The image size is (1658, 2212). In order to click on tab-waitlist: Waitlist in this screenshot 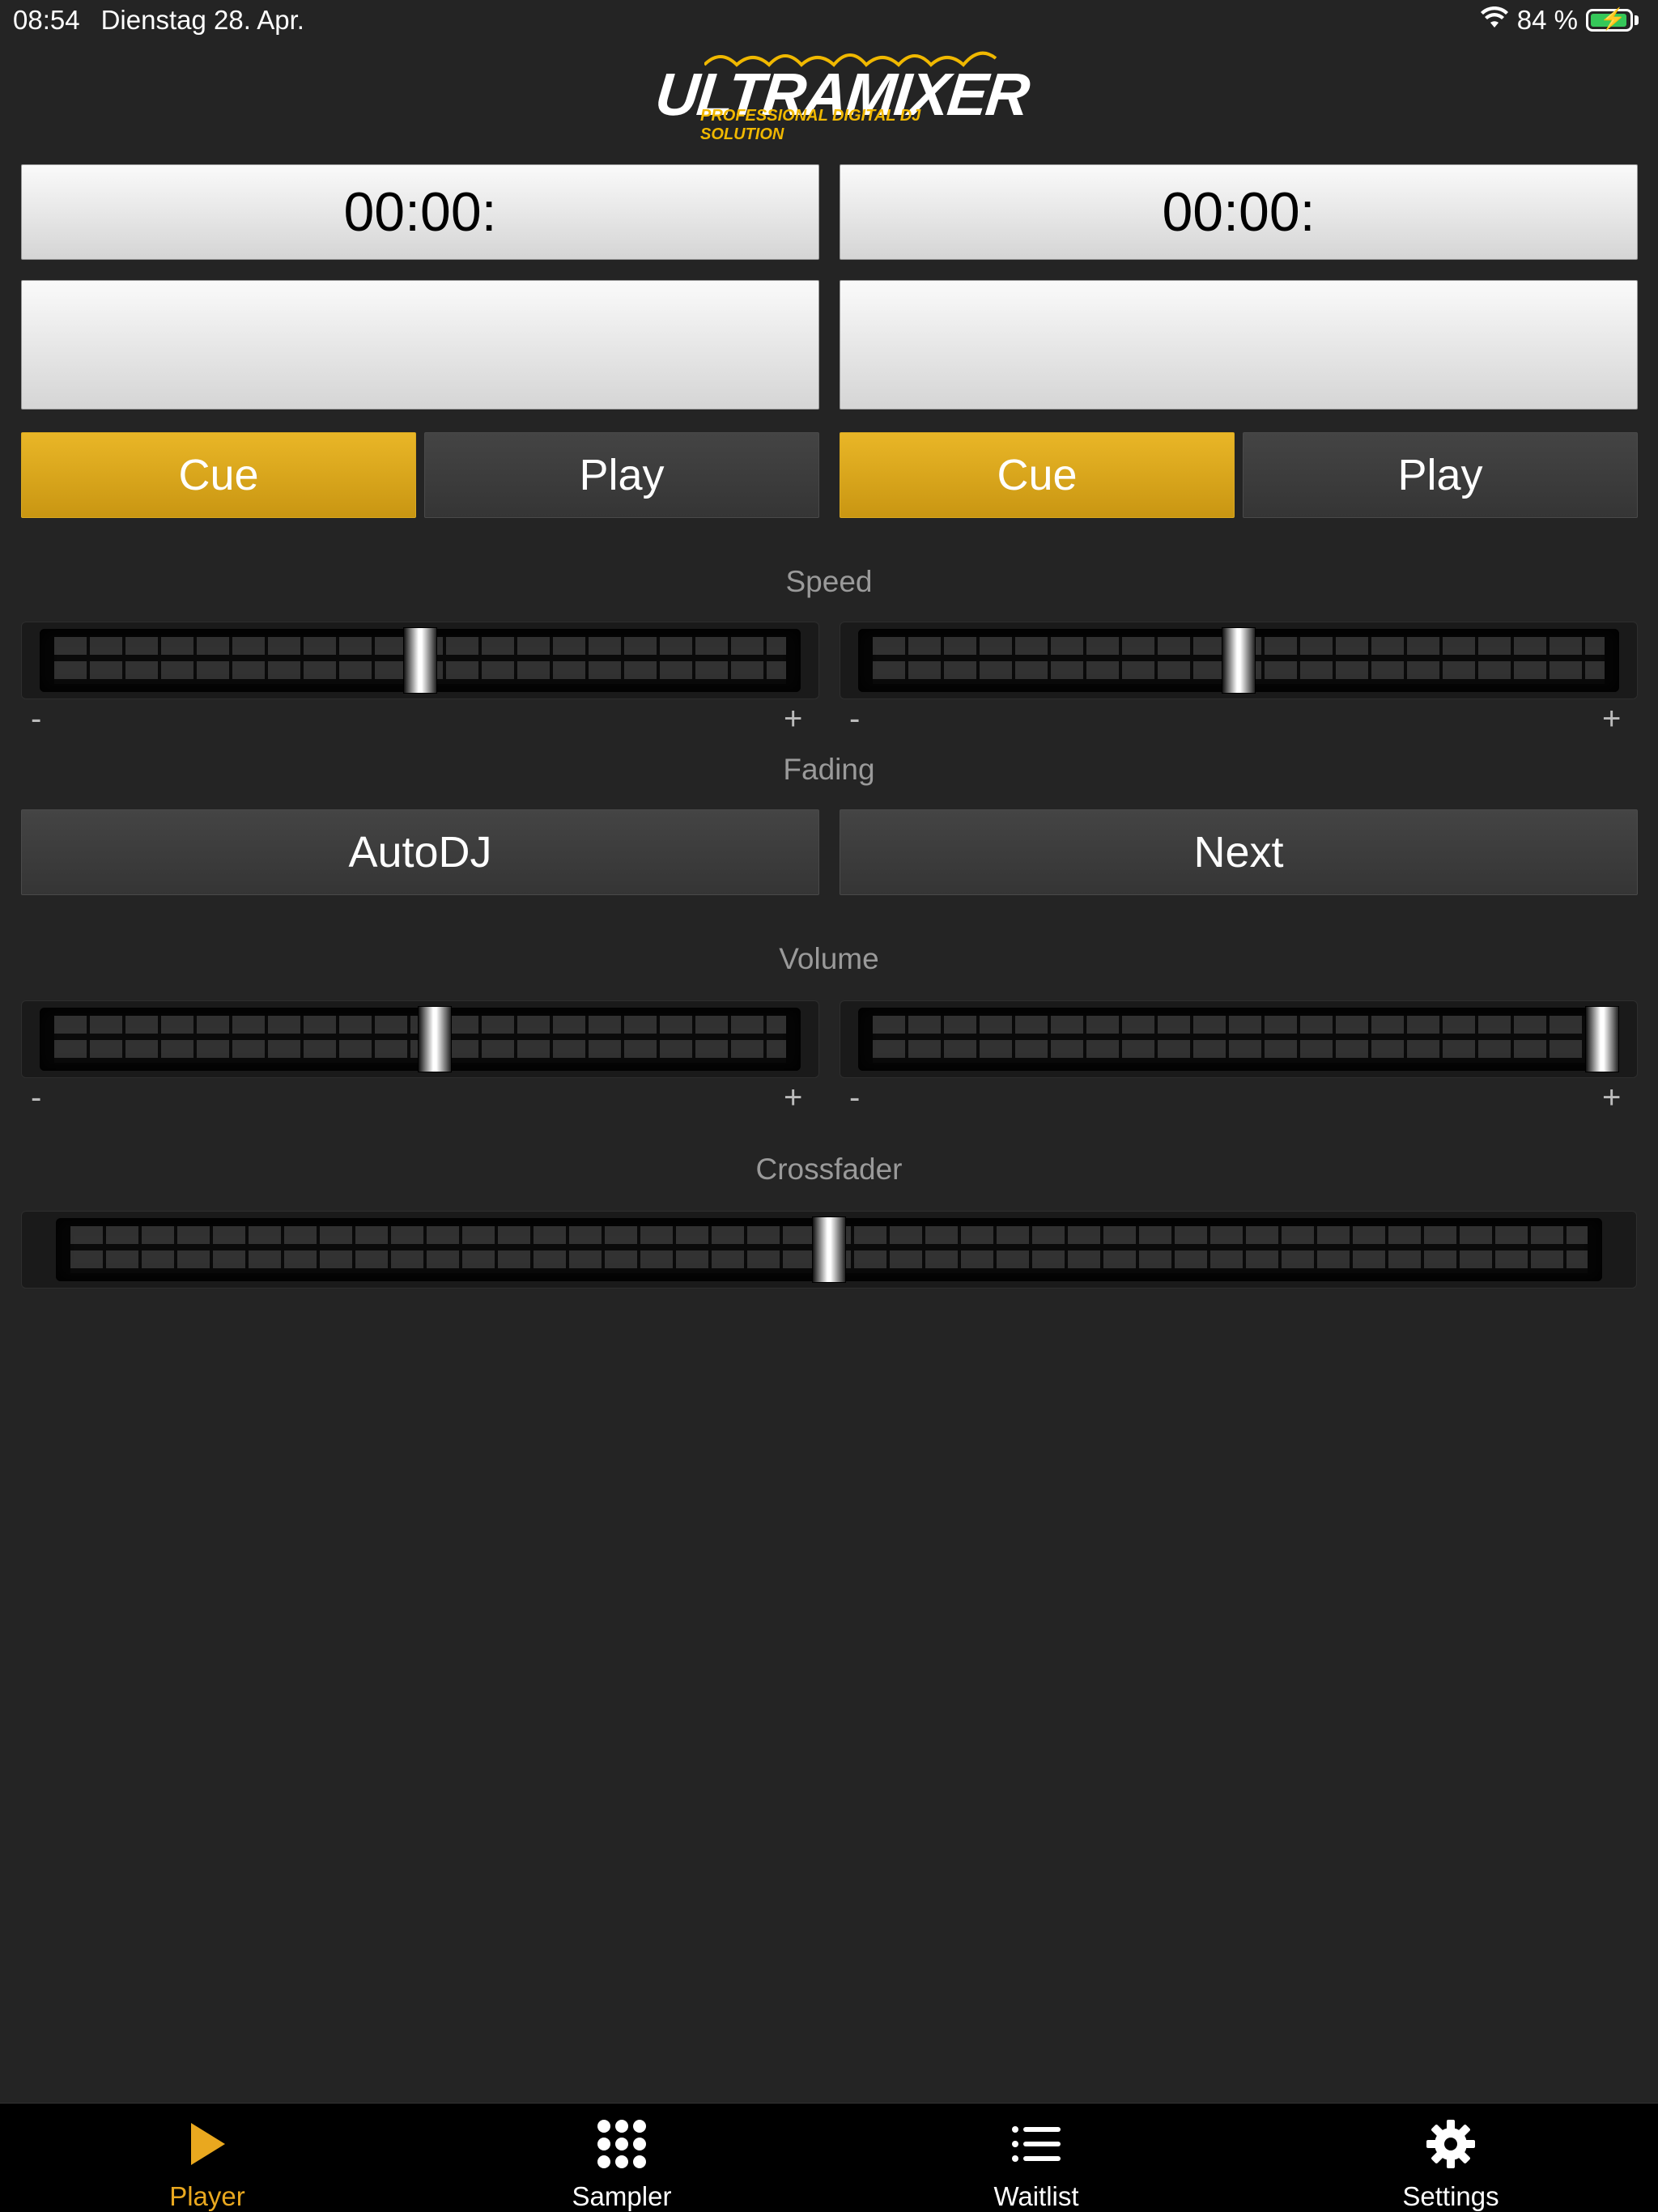, I will do `click(1036, 2158)`.